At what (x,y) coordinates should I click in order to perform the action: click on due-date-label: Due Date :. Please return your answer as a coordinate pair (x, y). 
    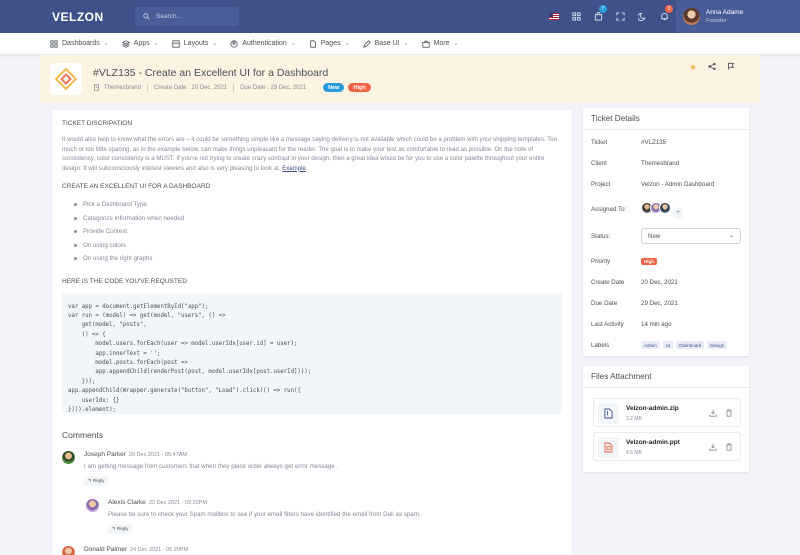
    Looking at the image, I should click on (254, 87).